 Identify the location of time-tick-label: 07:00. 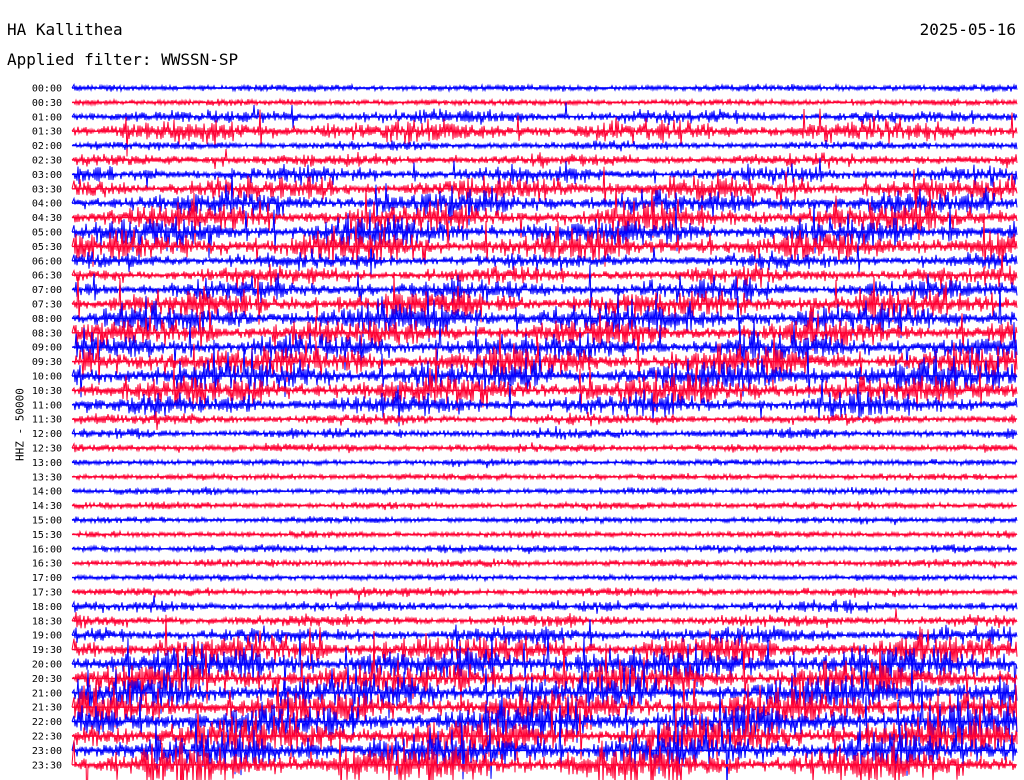
(47, 290).